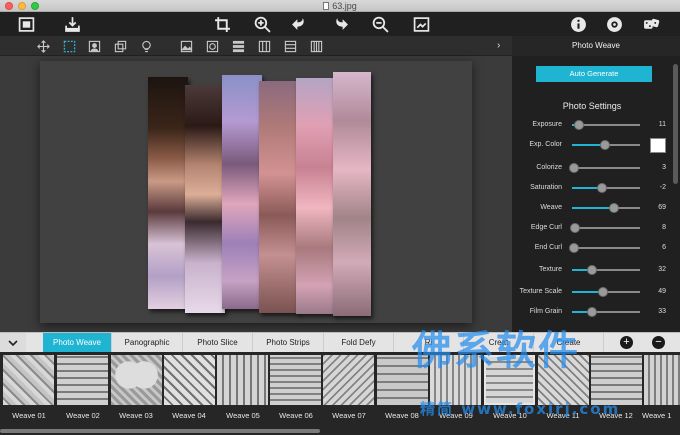 The height and width of the screenshot is (435, 680). What do you see at coordinates (606, 312) in the screenshot?
I see `film-grain-slider` at bounding box center [606, 312].